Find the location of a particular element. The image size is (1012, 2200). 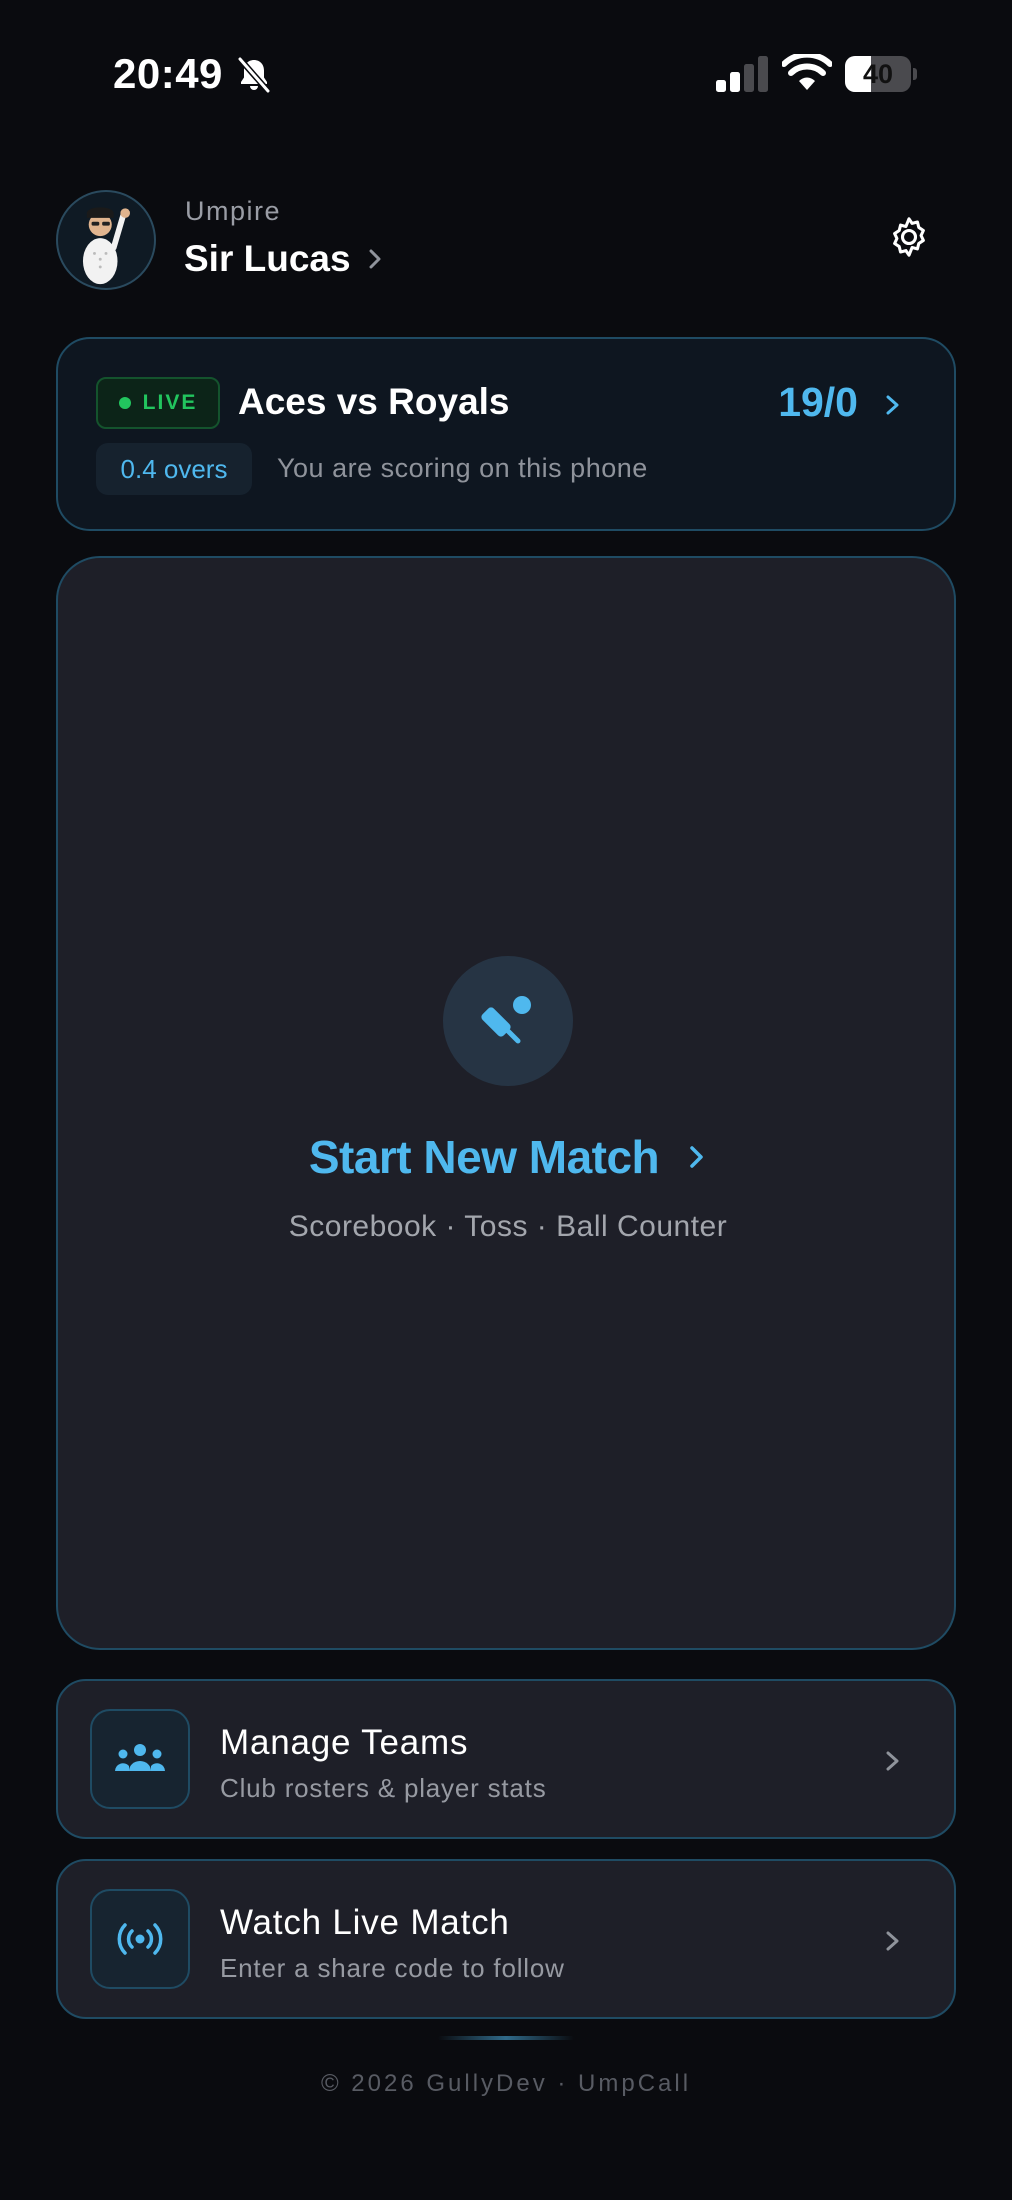

start-new-match-title: Start New Match is located at coordinates (484, 1157).